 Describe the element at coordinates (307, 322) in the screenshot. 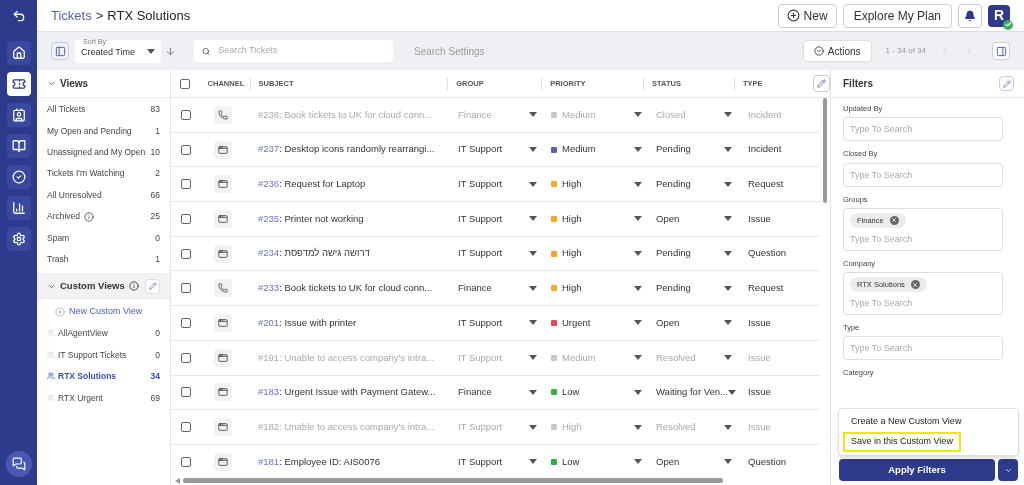

I see `ticket-subject: #201: Issue with printer` at that location.